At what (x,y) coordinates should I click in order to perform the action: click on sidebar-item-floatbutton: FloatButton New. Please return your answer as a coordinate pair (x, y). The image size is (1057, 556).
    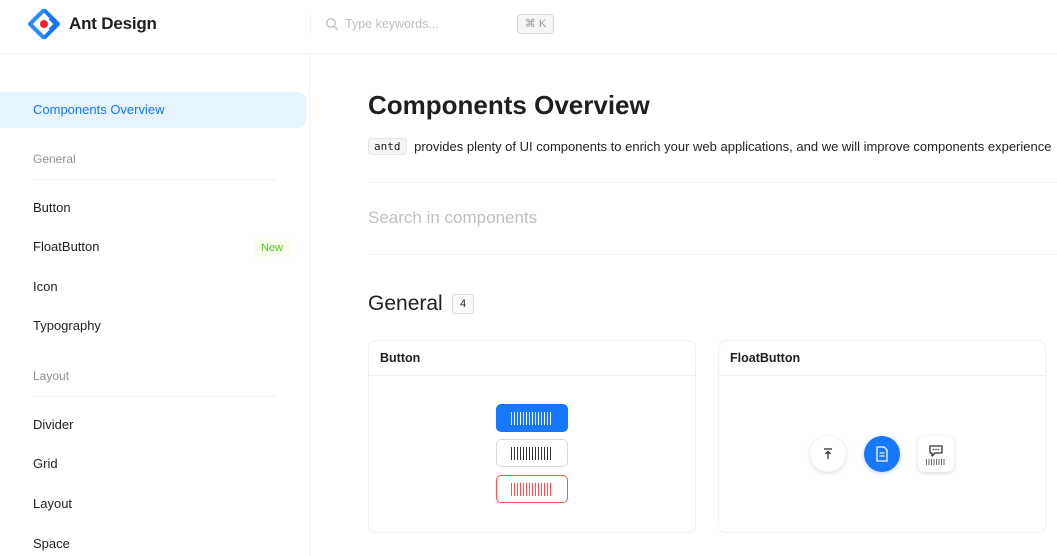
    Looking at the image, I should click on (153, 247).